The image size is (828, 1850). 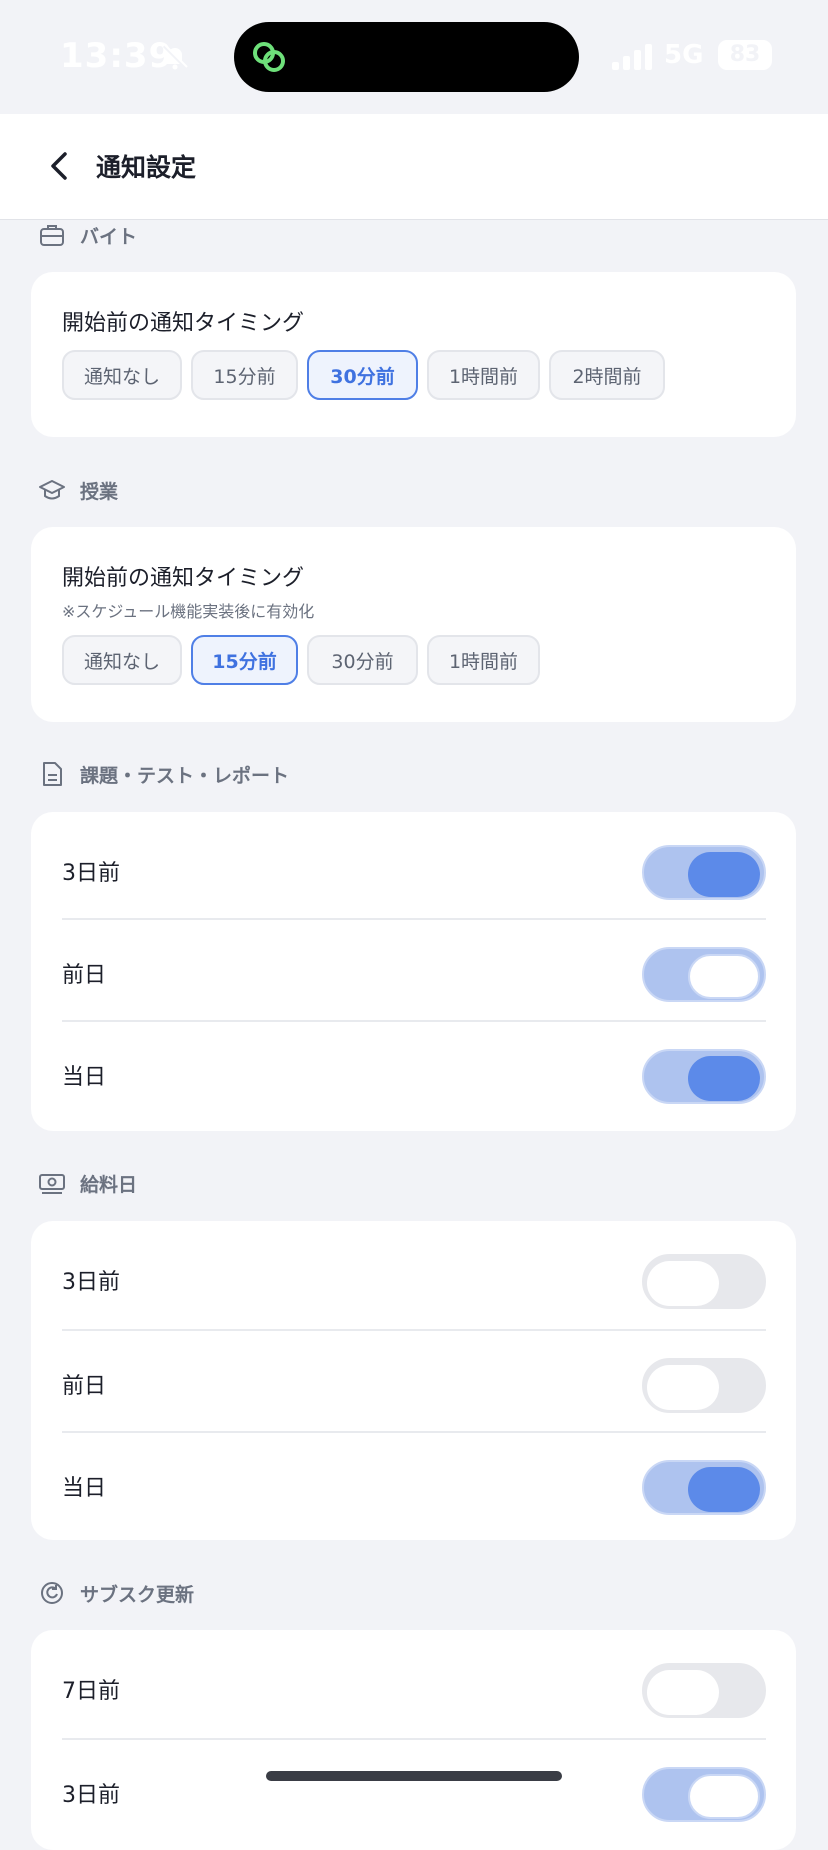 What do you see at coordinates (607, 375) in the screenshot?
I see `option-2hours: 2時間前` at bounding box center [607, 375].